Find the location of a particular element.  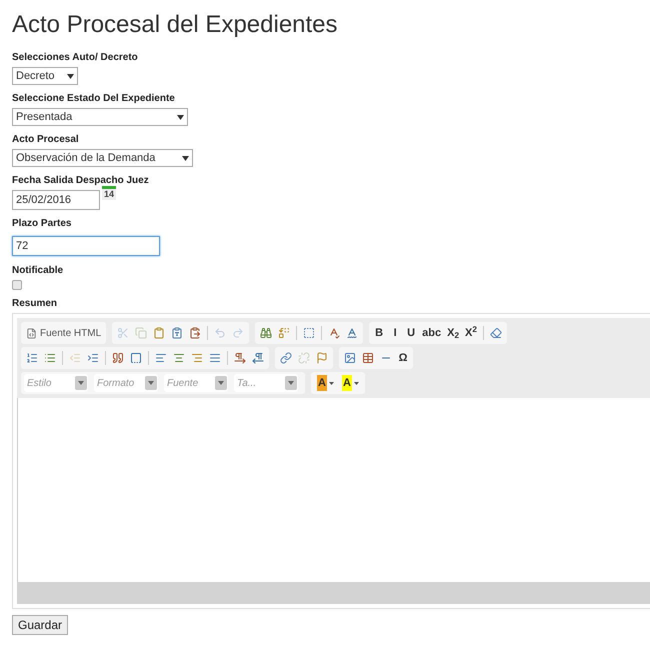

table-icon is located at coordinates (368, 358).